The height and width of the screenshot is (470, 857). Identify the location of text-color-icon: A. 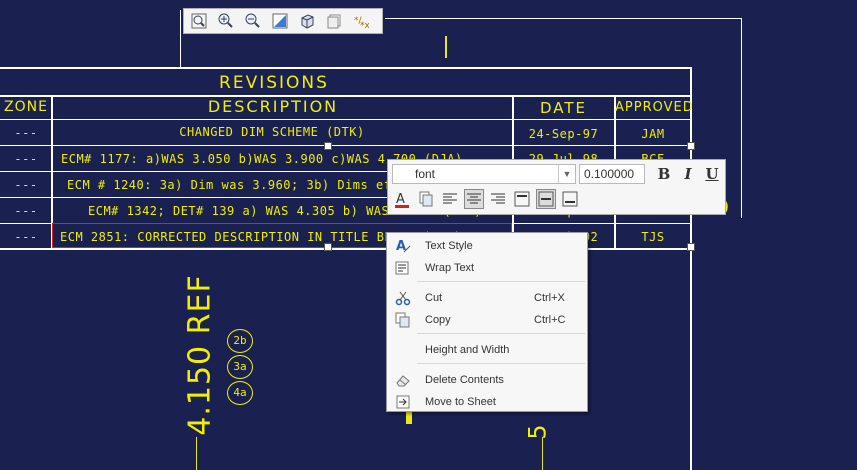
(402, 199).